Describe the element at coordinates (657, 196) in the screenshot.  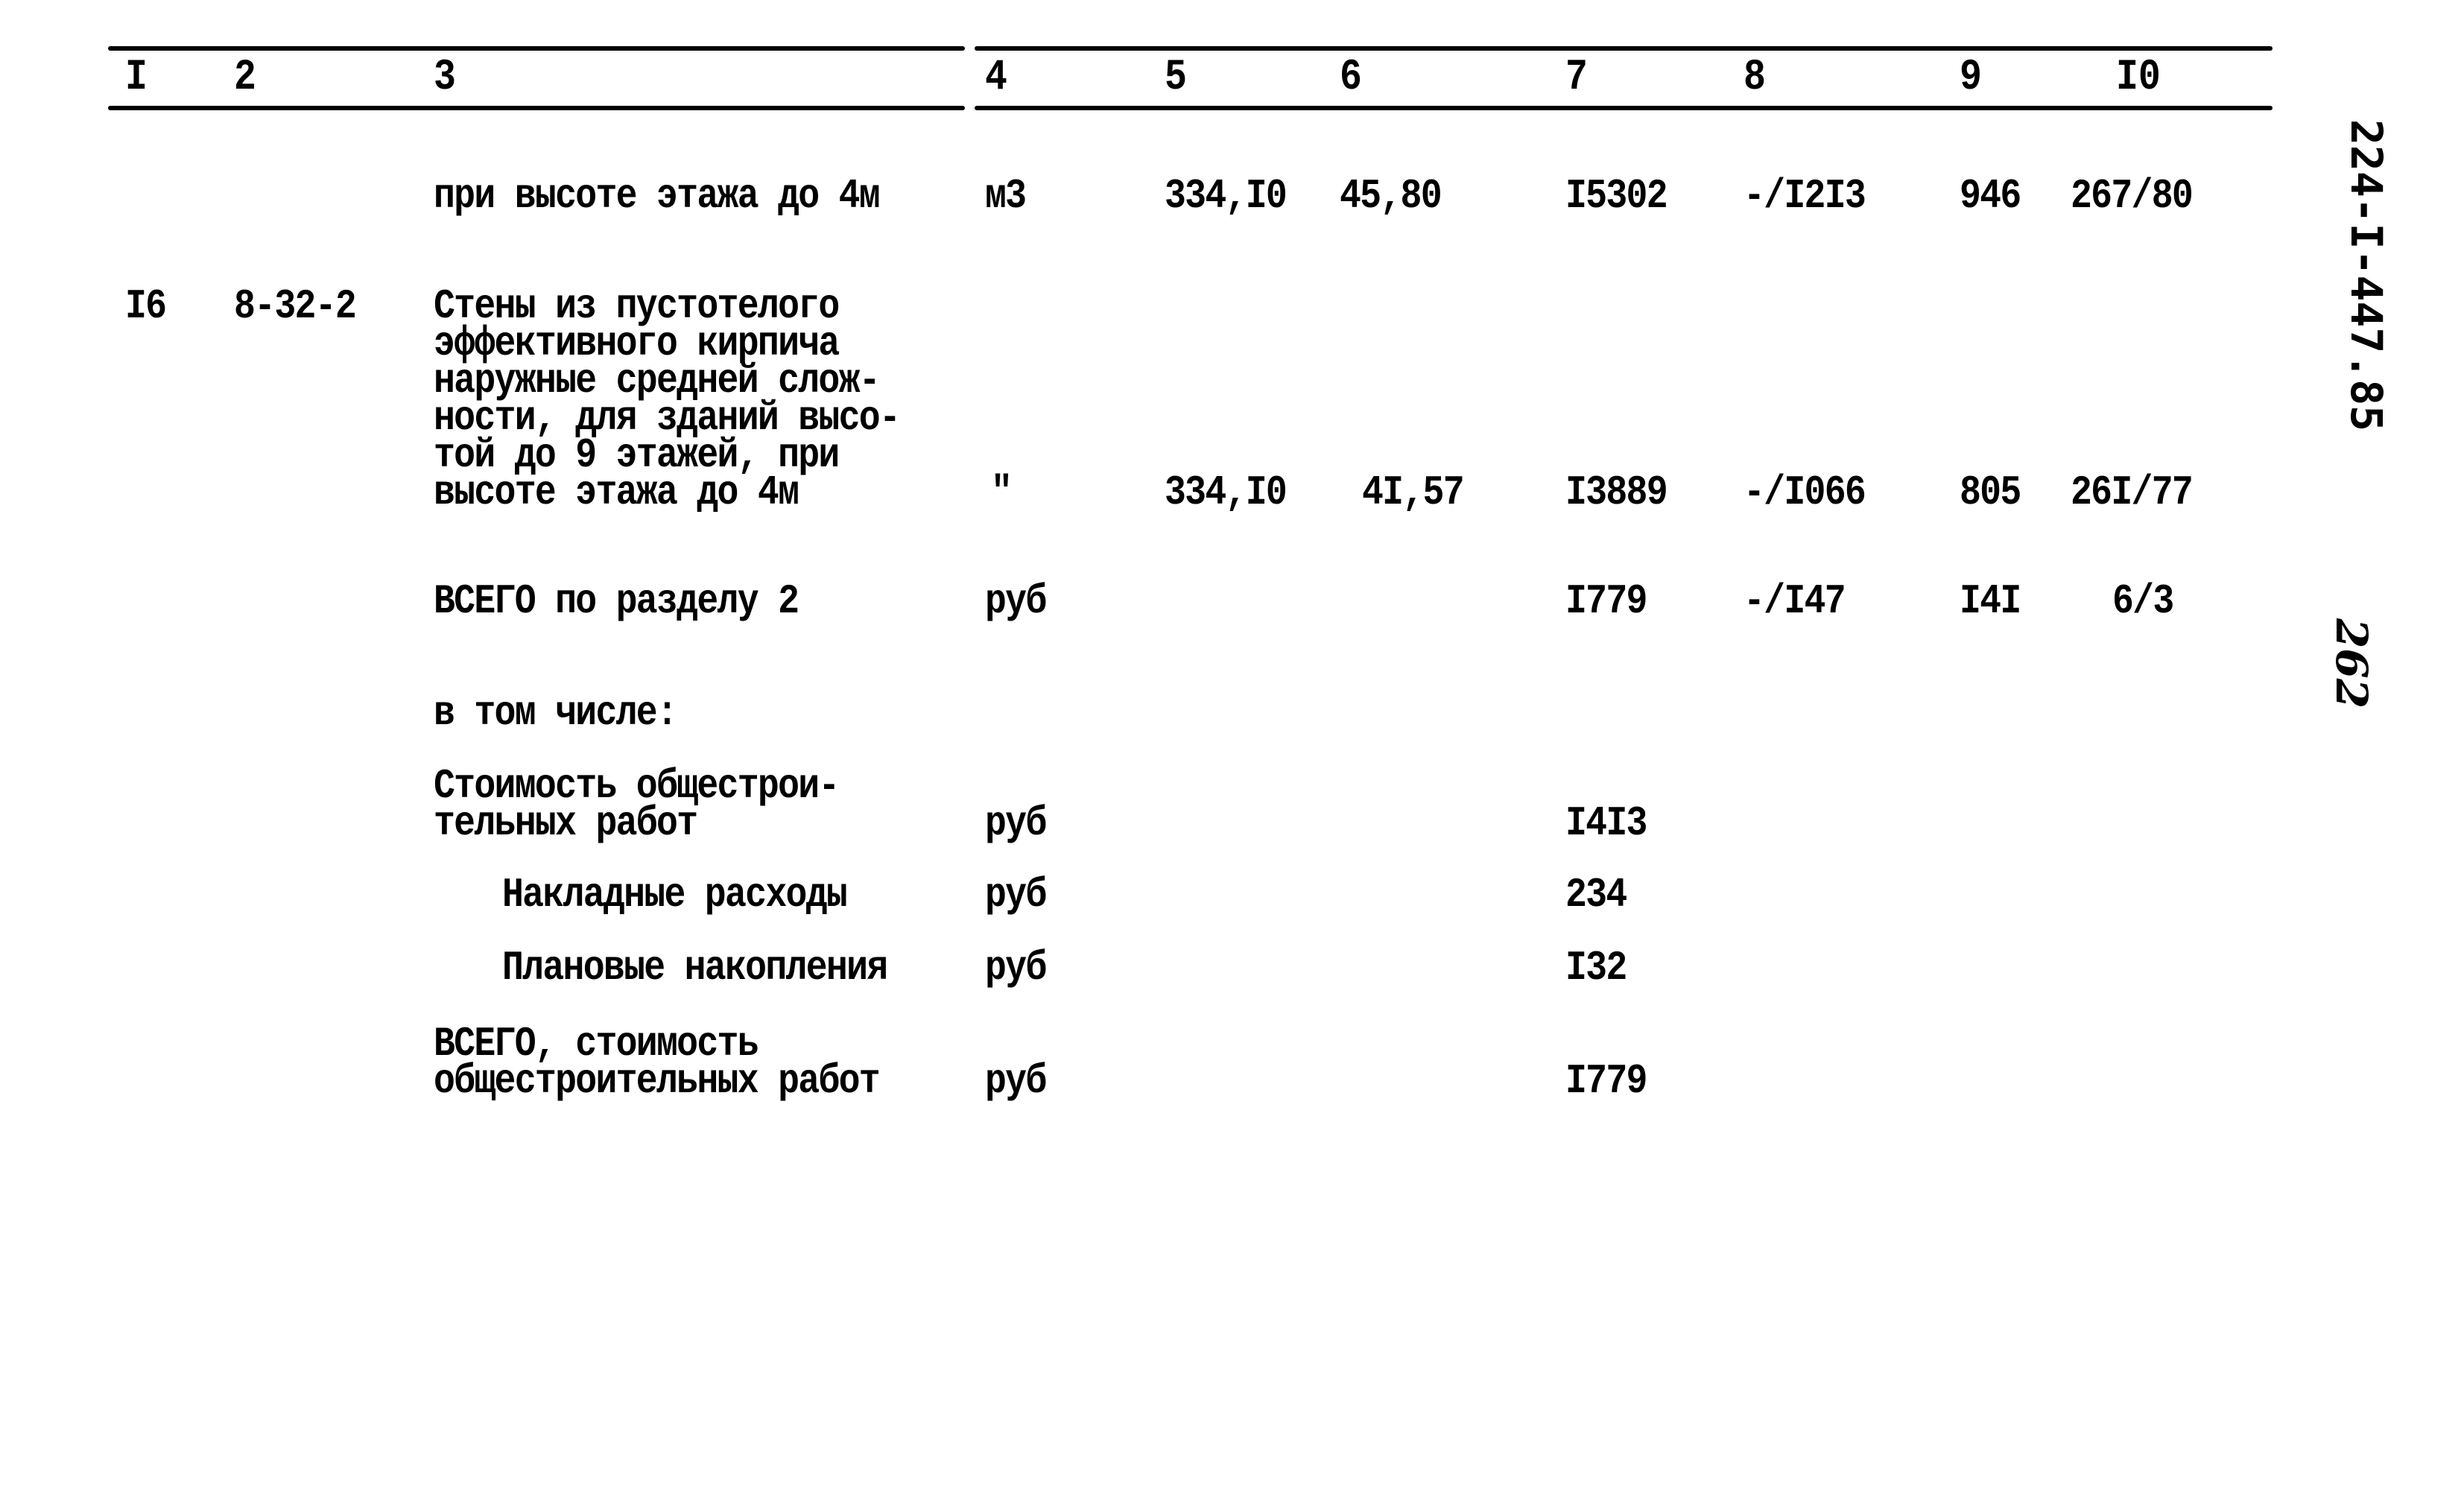
I see `row-description: при высоте этажа до 4м` at that location.